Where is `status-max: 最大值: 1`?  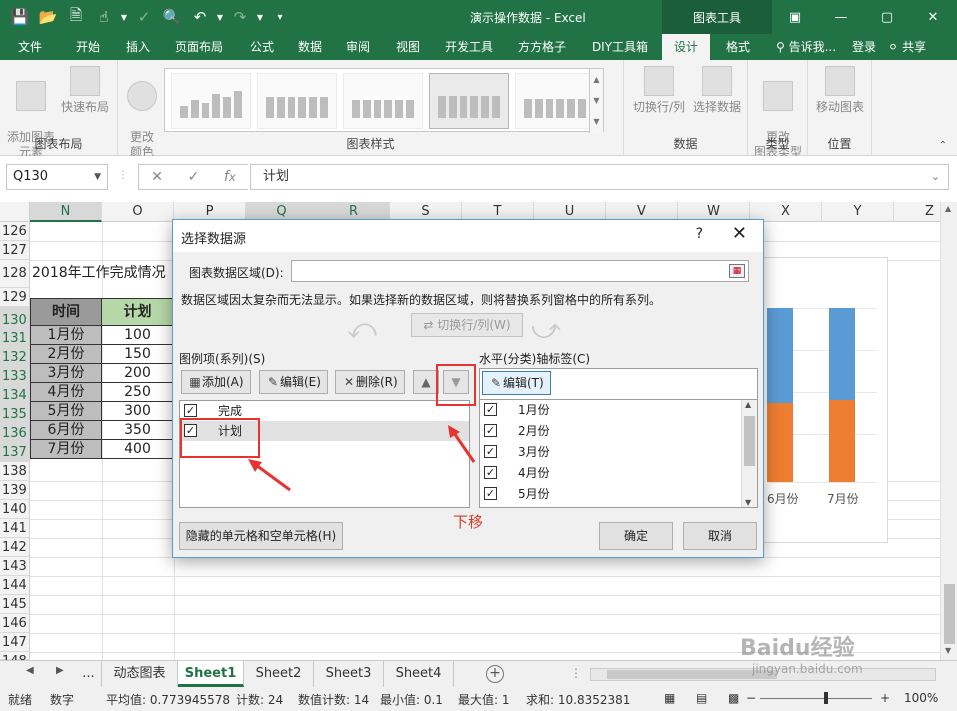 status-max: 最大值: 1 is located at coordinates (484, 700).